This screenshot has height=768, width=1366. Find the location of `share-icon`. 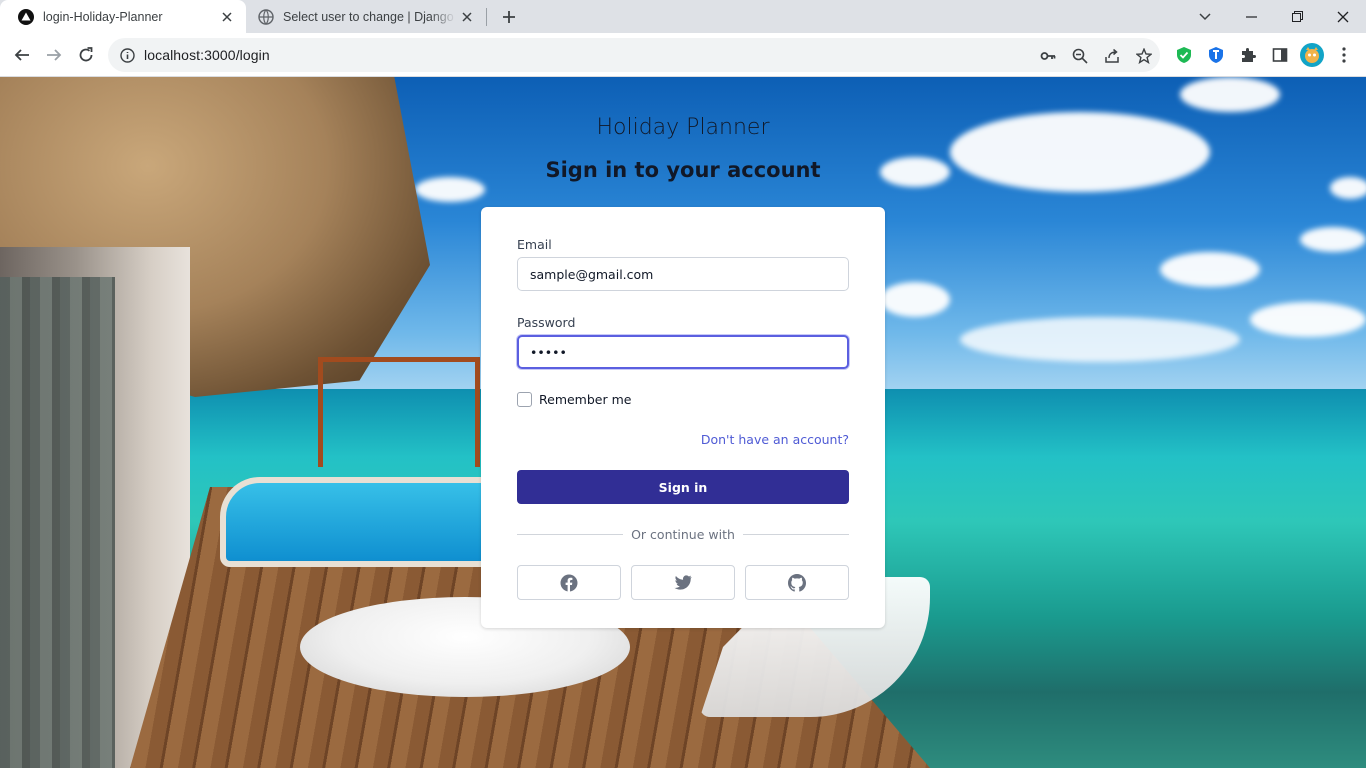

share-icon is located at coordinates (1112, 56).